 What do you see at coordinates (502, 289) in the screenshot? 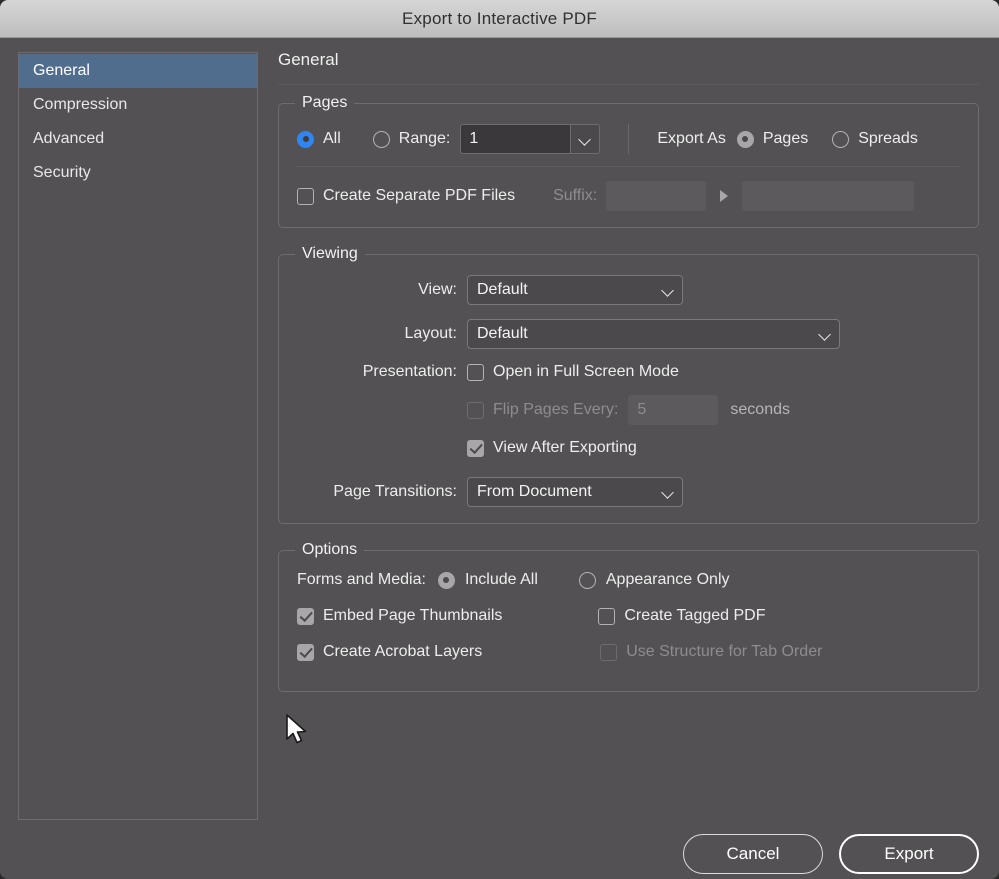
I see `view-select-value: Default` at bounding box center [502, 289].